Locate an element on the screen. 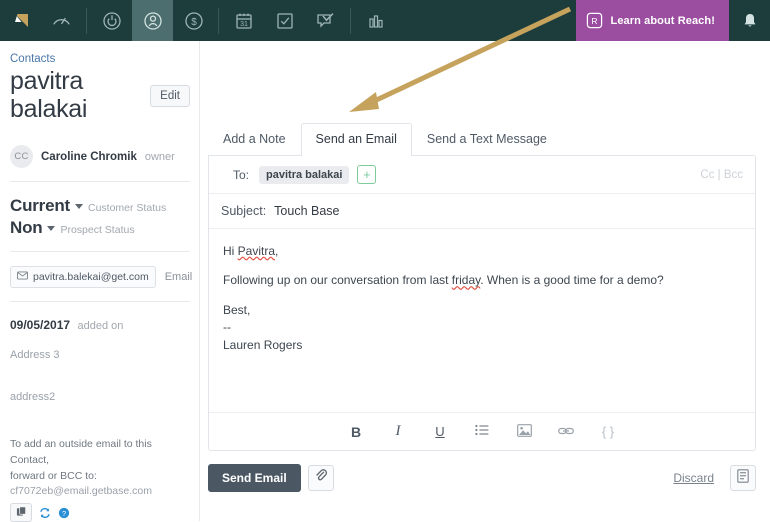 The image size is (770, 522). add-recipient-button: + is located at coordinates (367, 174).